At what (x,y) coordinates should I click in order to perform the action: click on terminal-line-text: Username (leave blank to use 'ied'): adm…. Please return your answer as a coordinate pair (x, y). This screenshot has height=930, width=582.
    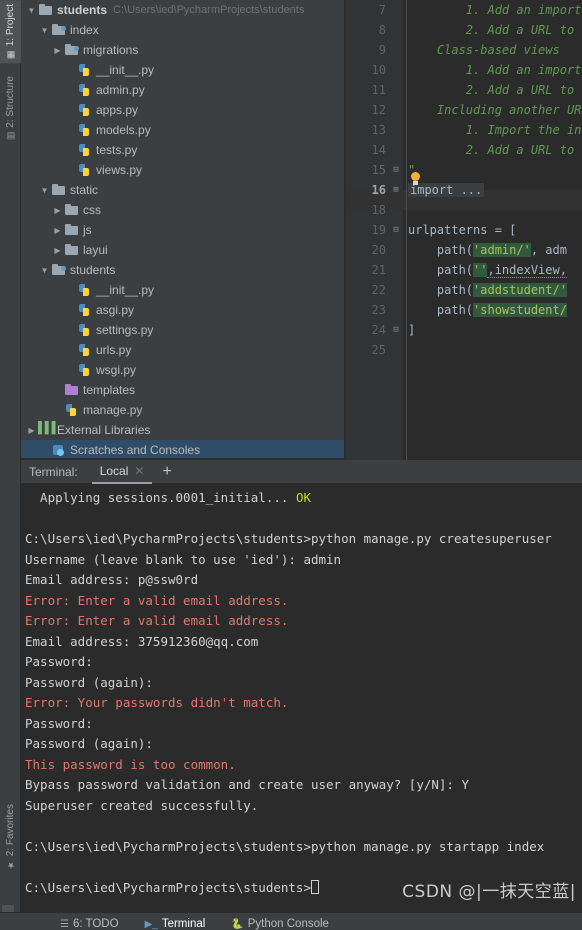
    Looking at the image, I should click on (183, 559).